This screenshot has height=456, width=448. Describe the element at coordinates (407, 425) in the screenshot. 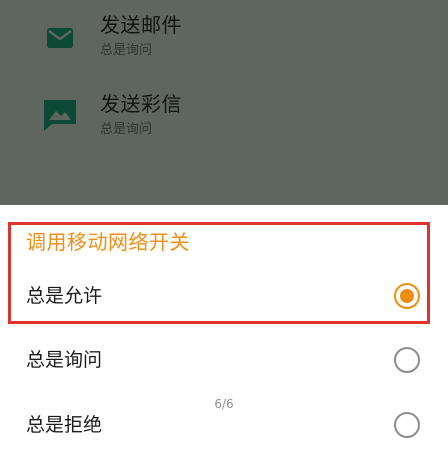

I see `radio-always-deny` at that location.